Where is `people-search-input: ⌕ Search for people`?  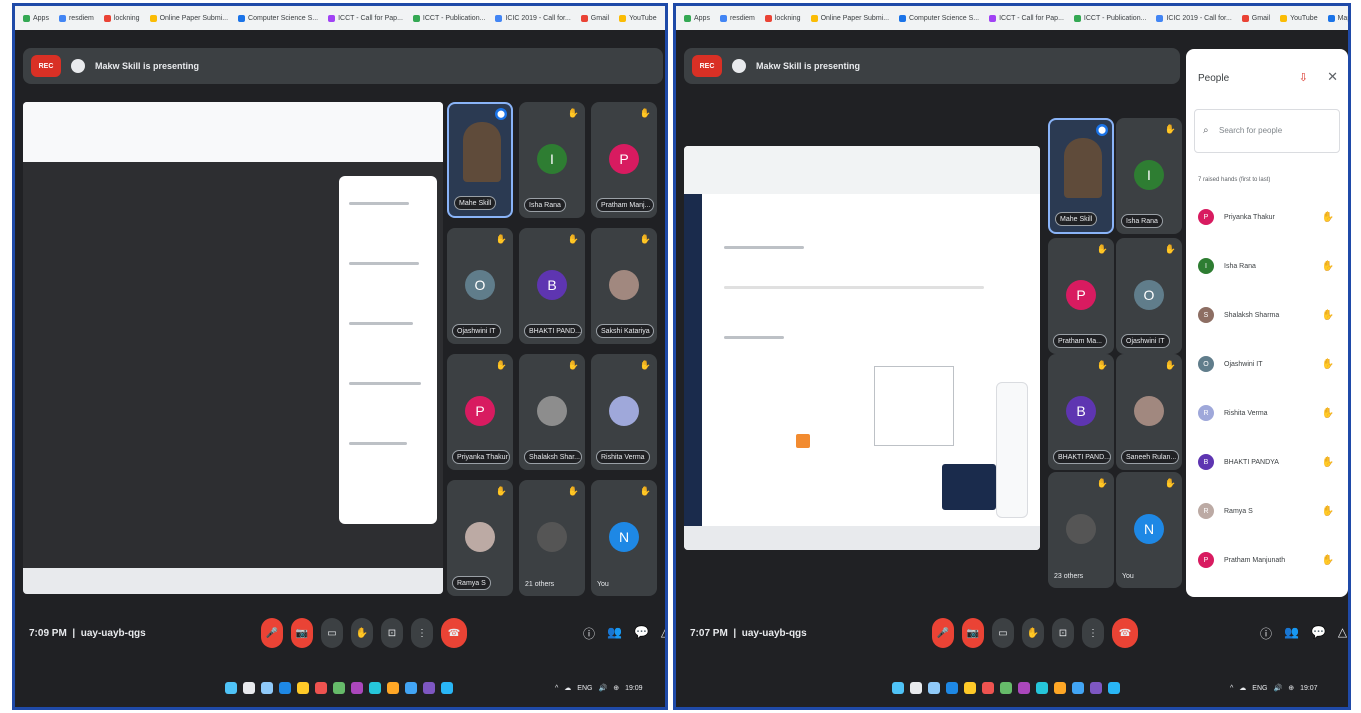
people-search-input: ⌕ Search for people is located at coordinates (1267, 131).